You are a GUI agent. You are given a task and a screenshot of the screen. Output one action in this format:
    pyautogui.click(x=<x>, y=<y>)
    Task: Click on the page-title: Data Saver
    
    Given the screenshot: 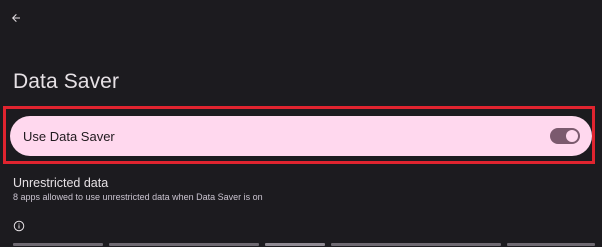 What is the action you would take?
    pyautogui.click(x=66, y=81)
    